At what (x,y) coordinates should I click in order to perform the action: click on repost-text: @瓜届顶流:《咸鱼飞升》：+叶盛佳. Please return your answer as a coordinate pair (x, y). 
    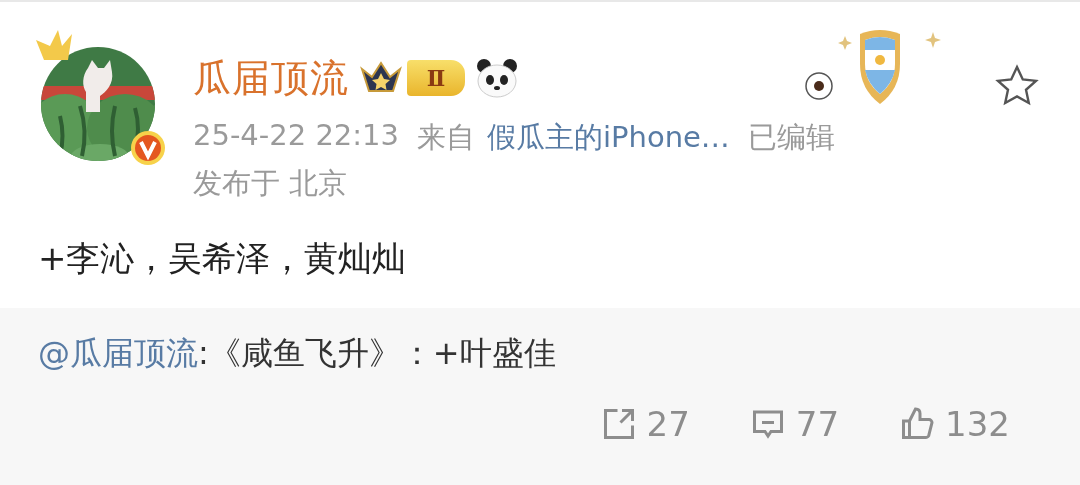
    Looking at the image, I should click on (297, 353).